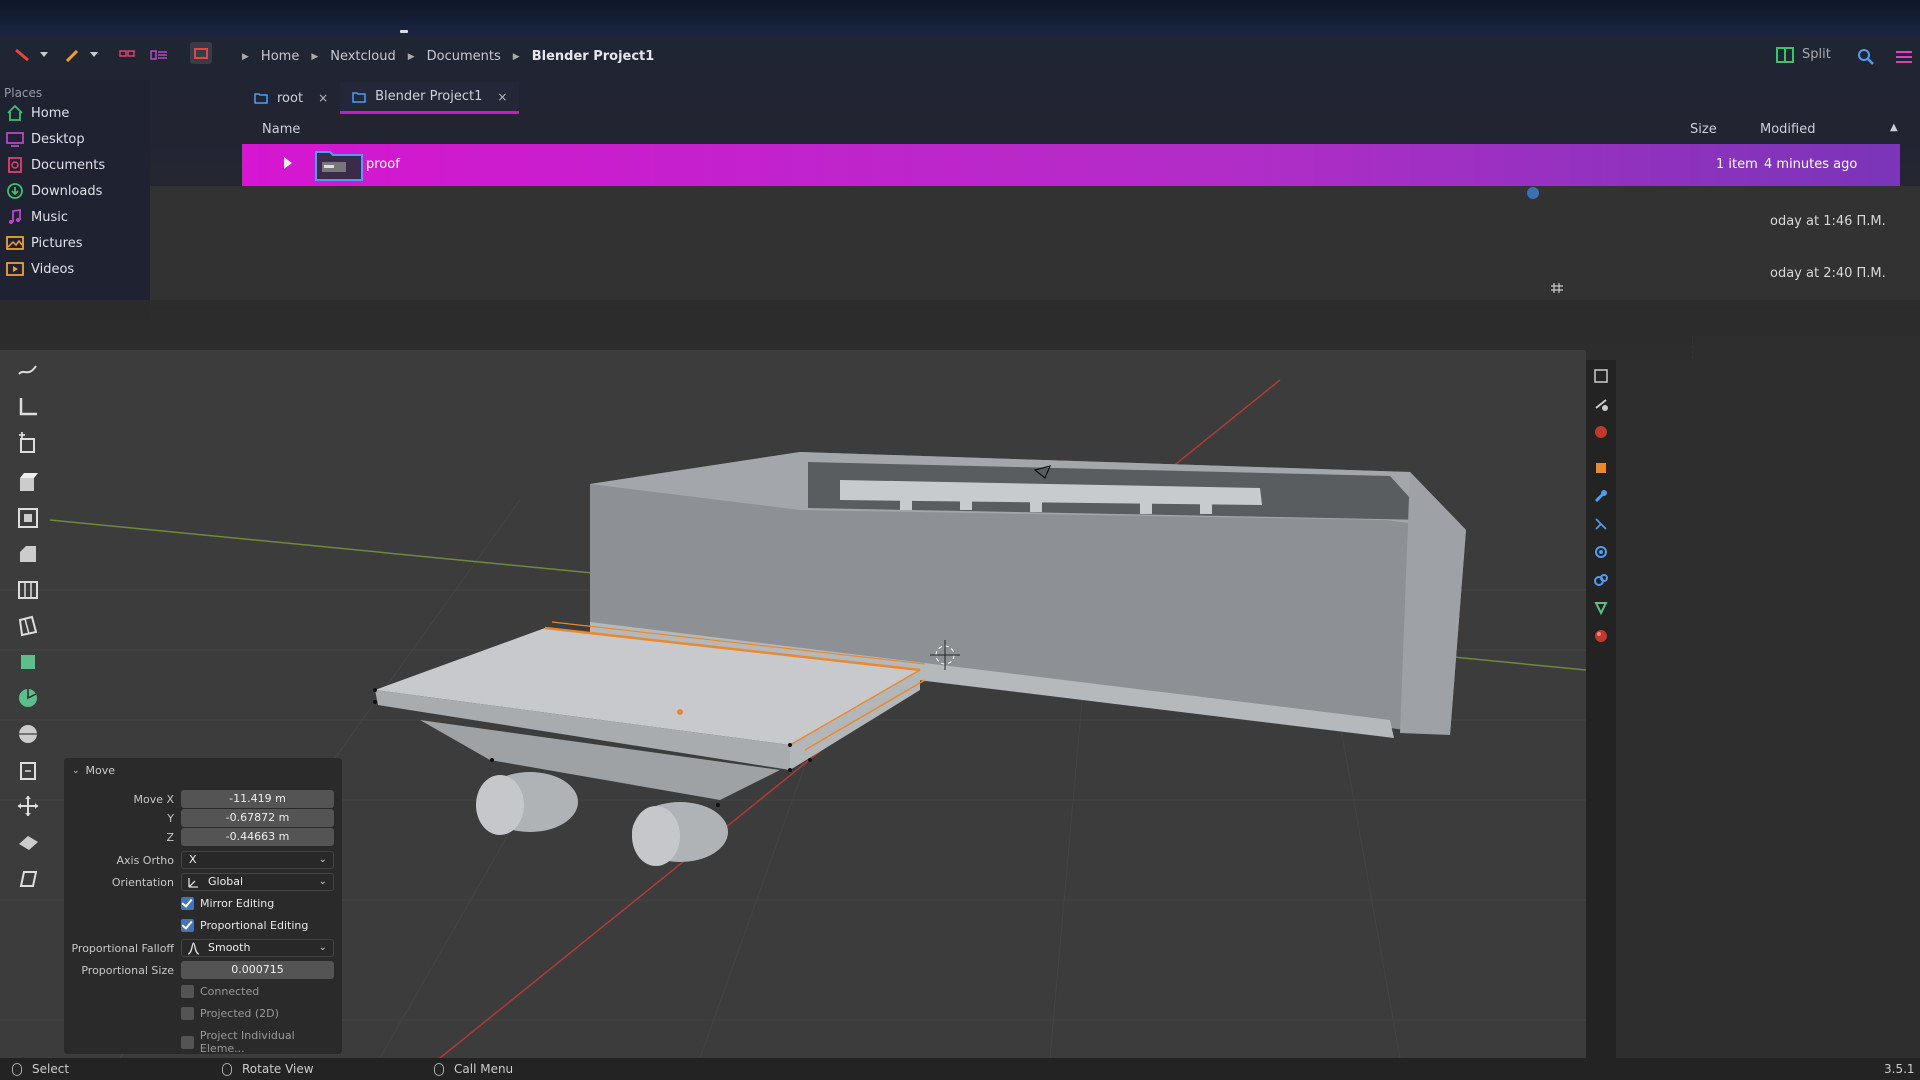 This screenshot has width=1920, height=1080. I want to click on move-tool, so click(28, 806).